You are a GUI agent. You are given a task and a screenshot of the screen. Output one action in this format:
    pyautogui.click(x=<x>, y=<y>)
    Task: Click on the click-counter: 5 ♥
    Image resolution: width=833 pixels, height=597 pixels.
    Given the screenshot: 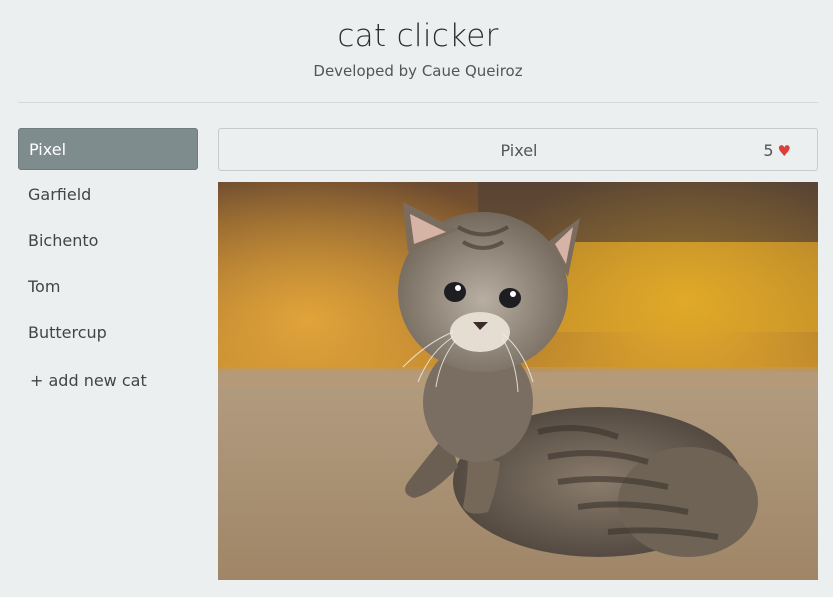 What is the action you would take?
    pyautogui.click(x=777, y=150)
    